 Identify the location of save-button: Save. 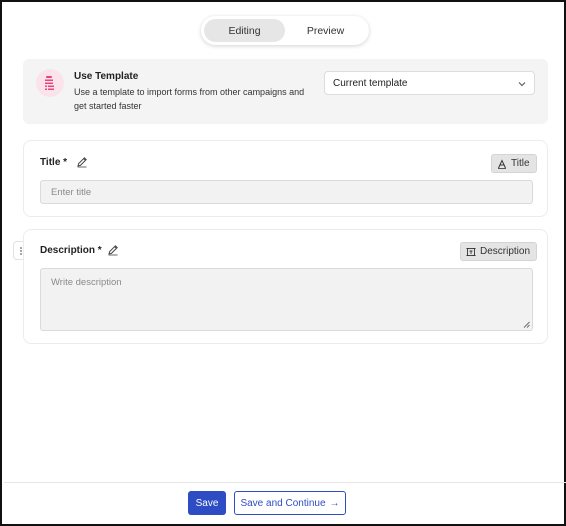
(207, 503).